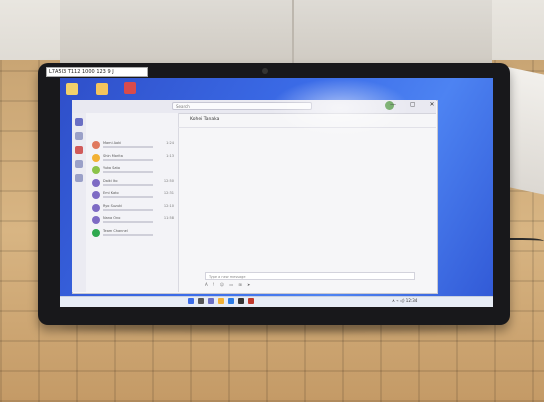 This screenshot has width=544, height=402. I want to click on chat-list-item: Shin Morita 1:13, so click(133, 159).